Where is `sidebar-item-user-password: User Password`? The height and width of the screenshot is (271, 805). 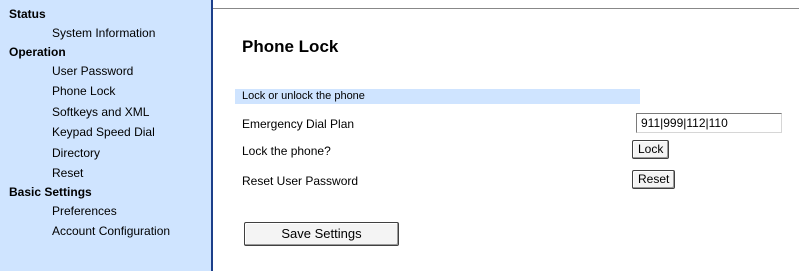
sidebar-item-user-password: User Password is located at coordinates (105, 71).